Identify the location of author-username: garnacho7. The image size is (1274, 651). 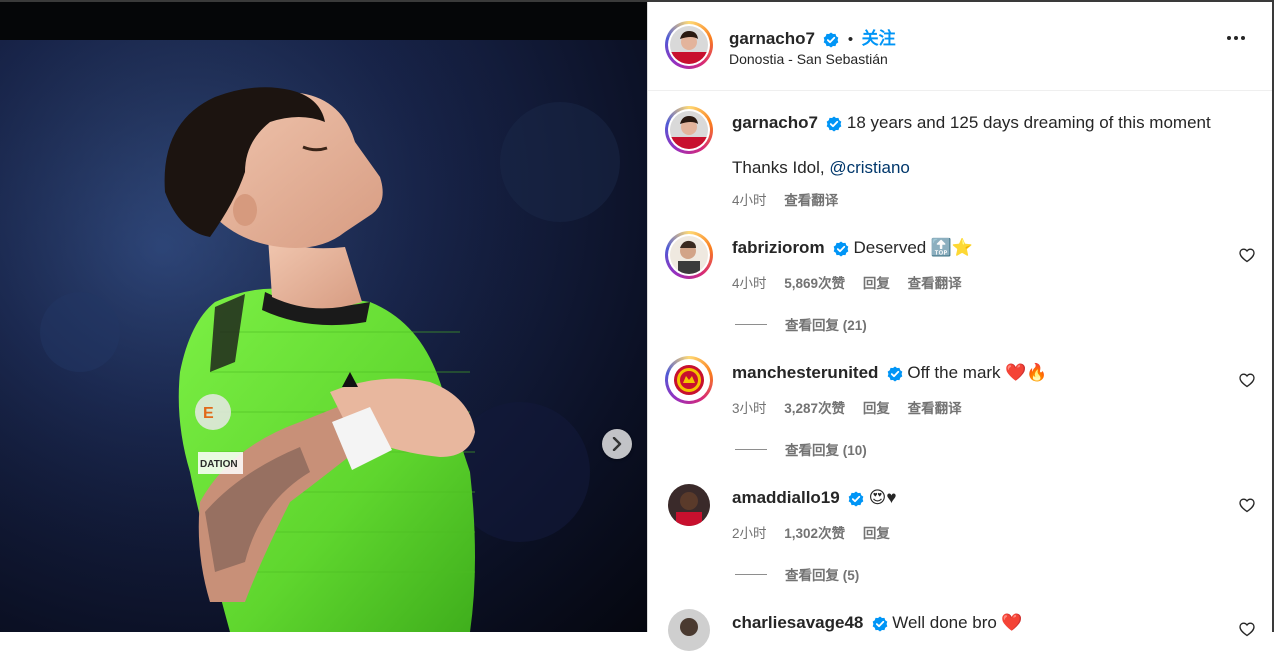
(772, 38).